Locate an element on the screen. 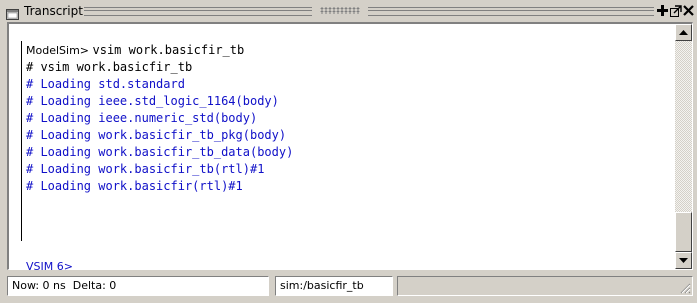 The height and width of the screenshot is (303, 697). status-extra is located at coordinates (545, 286).